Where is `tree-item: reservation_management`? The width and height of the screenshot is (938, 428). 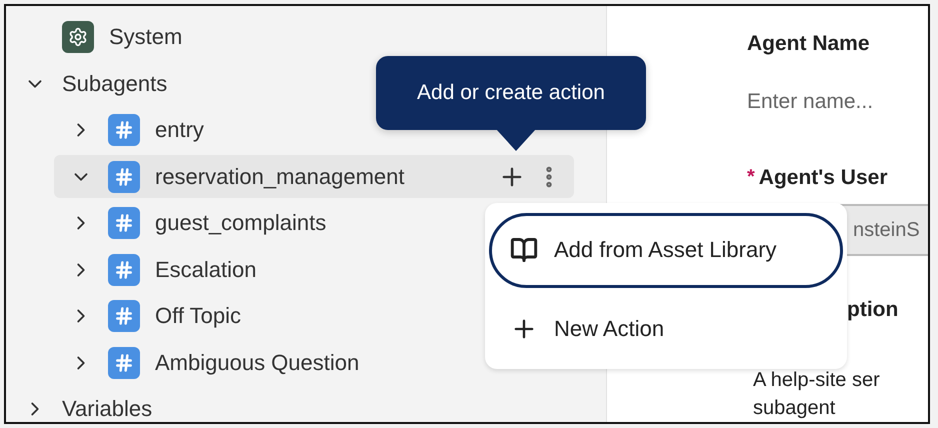 tree-item: reservation_management is located at coordinates (279, 177).